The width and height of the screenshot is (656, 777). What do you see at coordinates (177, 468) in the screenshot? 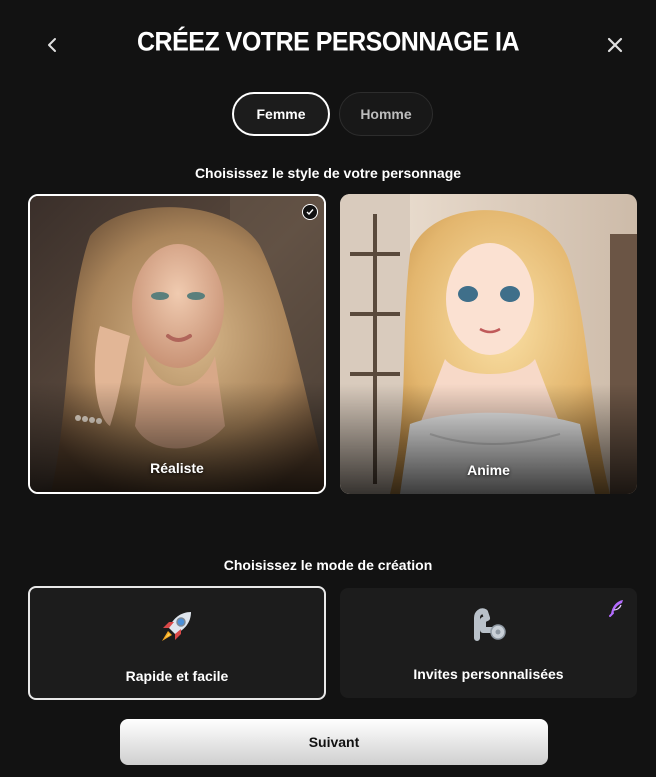
I see `style-card-label: Réaliste` at bounding box center [177, 468].